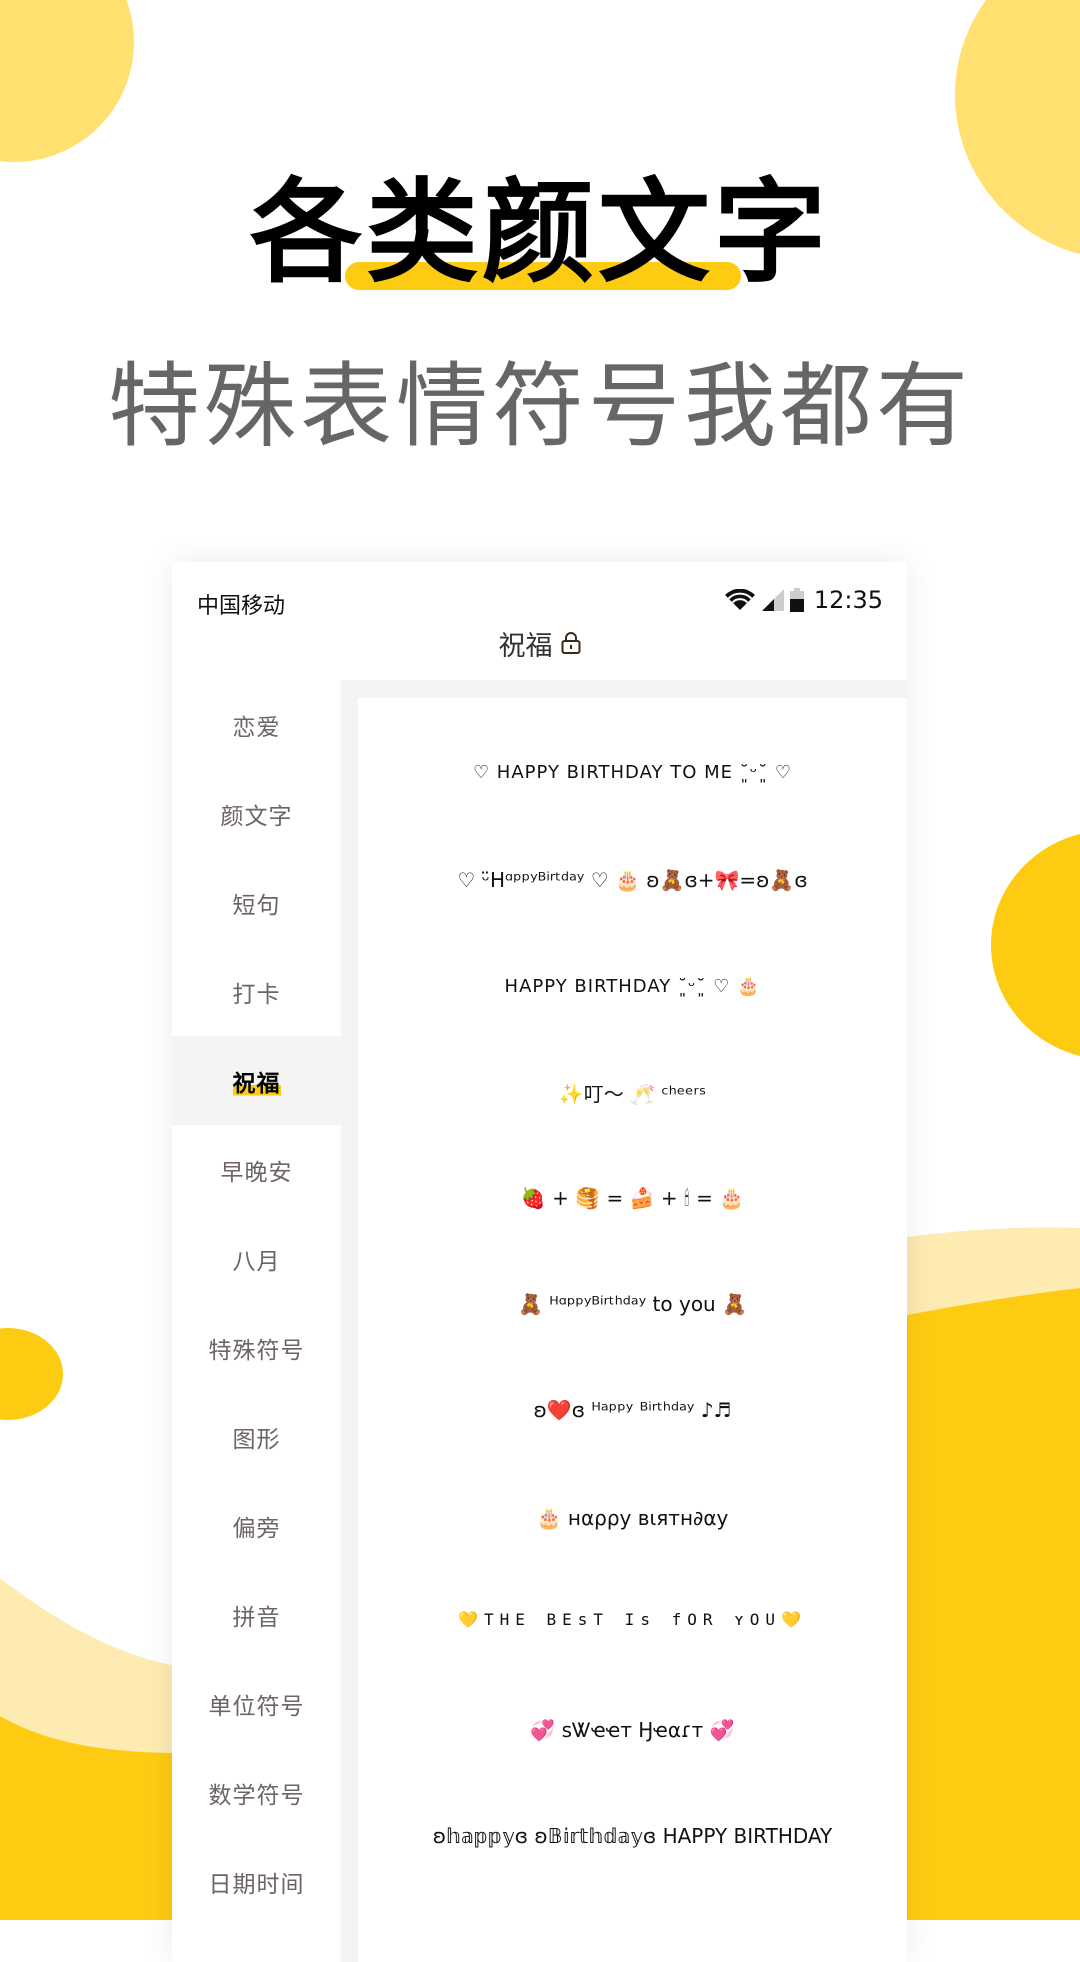  I want to click on sidebar-item-label: 短句, so click(256, 905).